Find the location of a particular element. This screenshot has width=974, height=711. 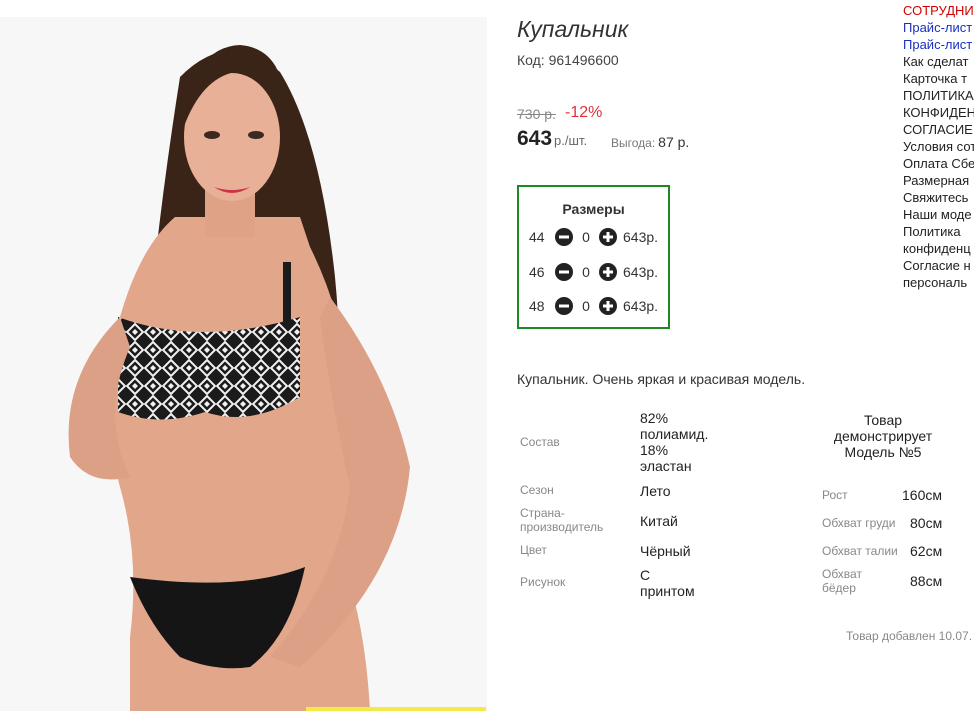

model-param-value: 88см is located at coordinates (926, 581).